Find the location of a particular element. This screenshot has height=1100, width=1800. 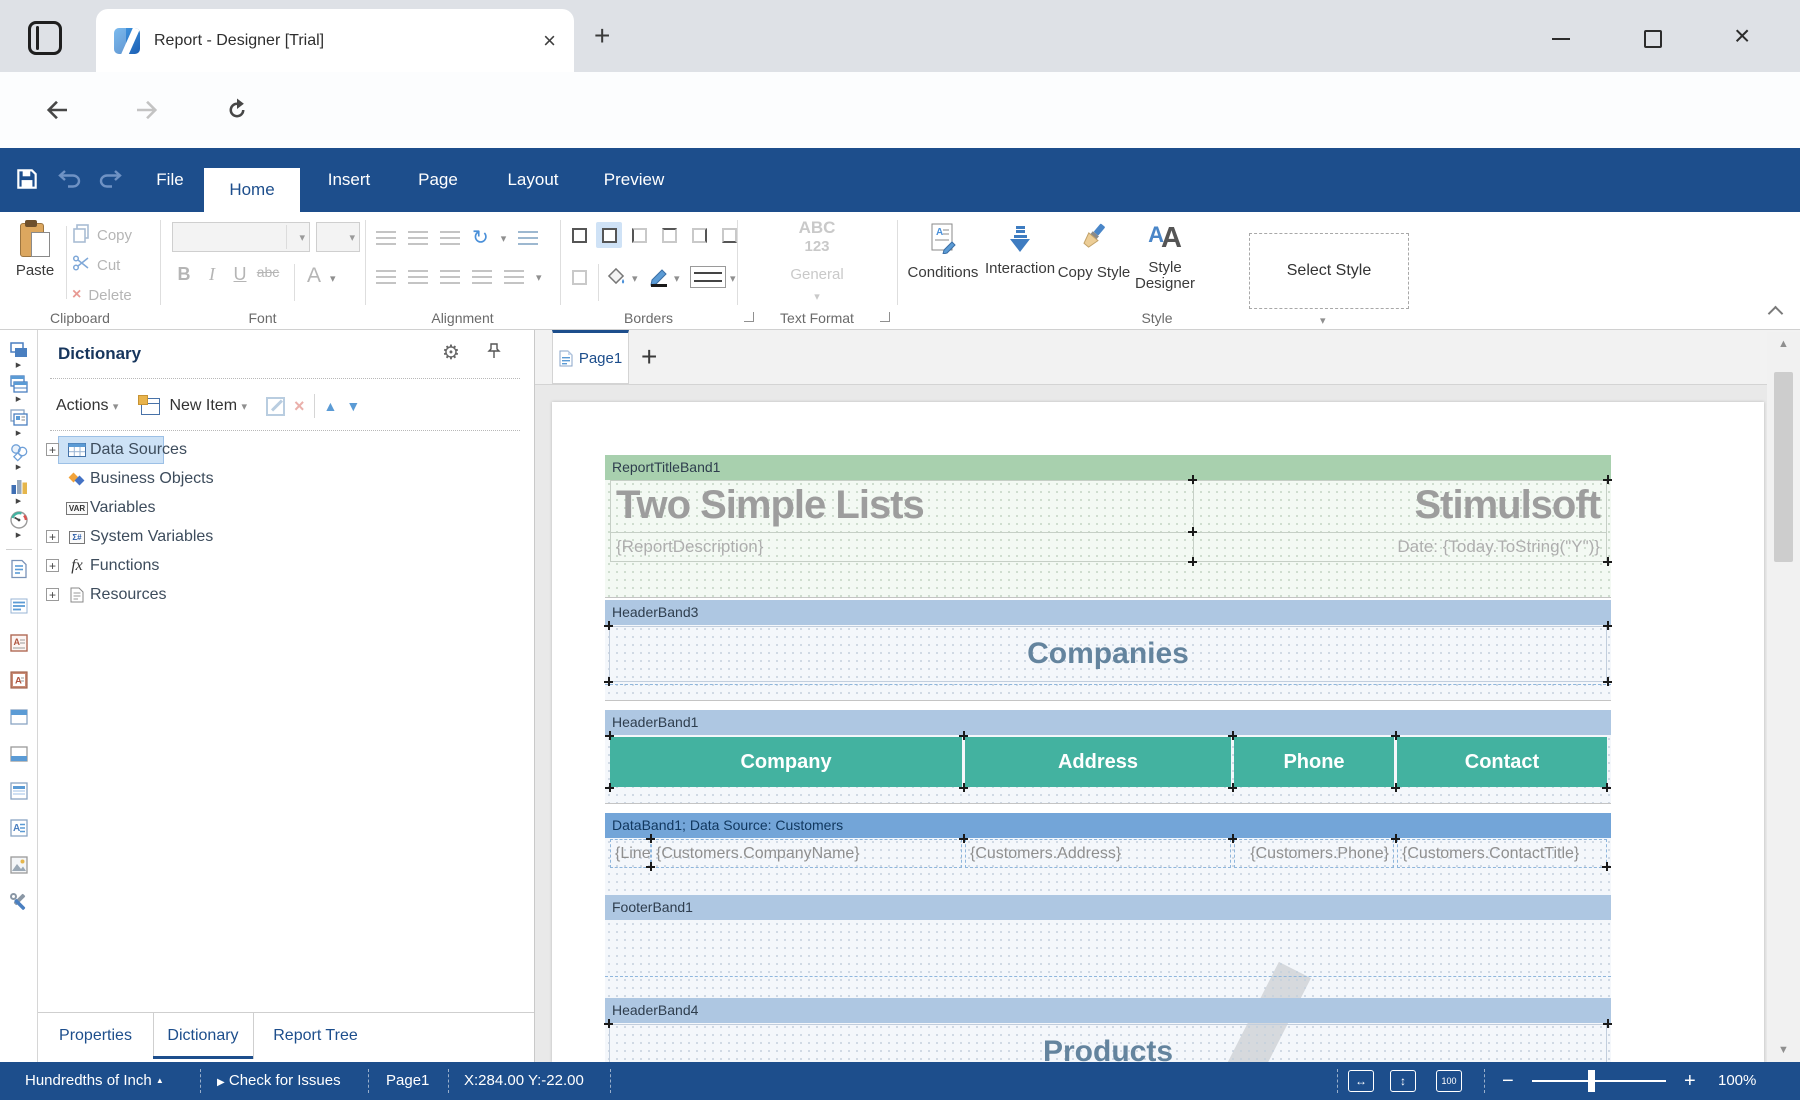

delete-button: × Delete is located at coordinates (102, 295).